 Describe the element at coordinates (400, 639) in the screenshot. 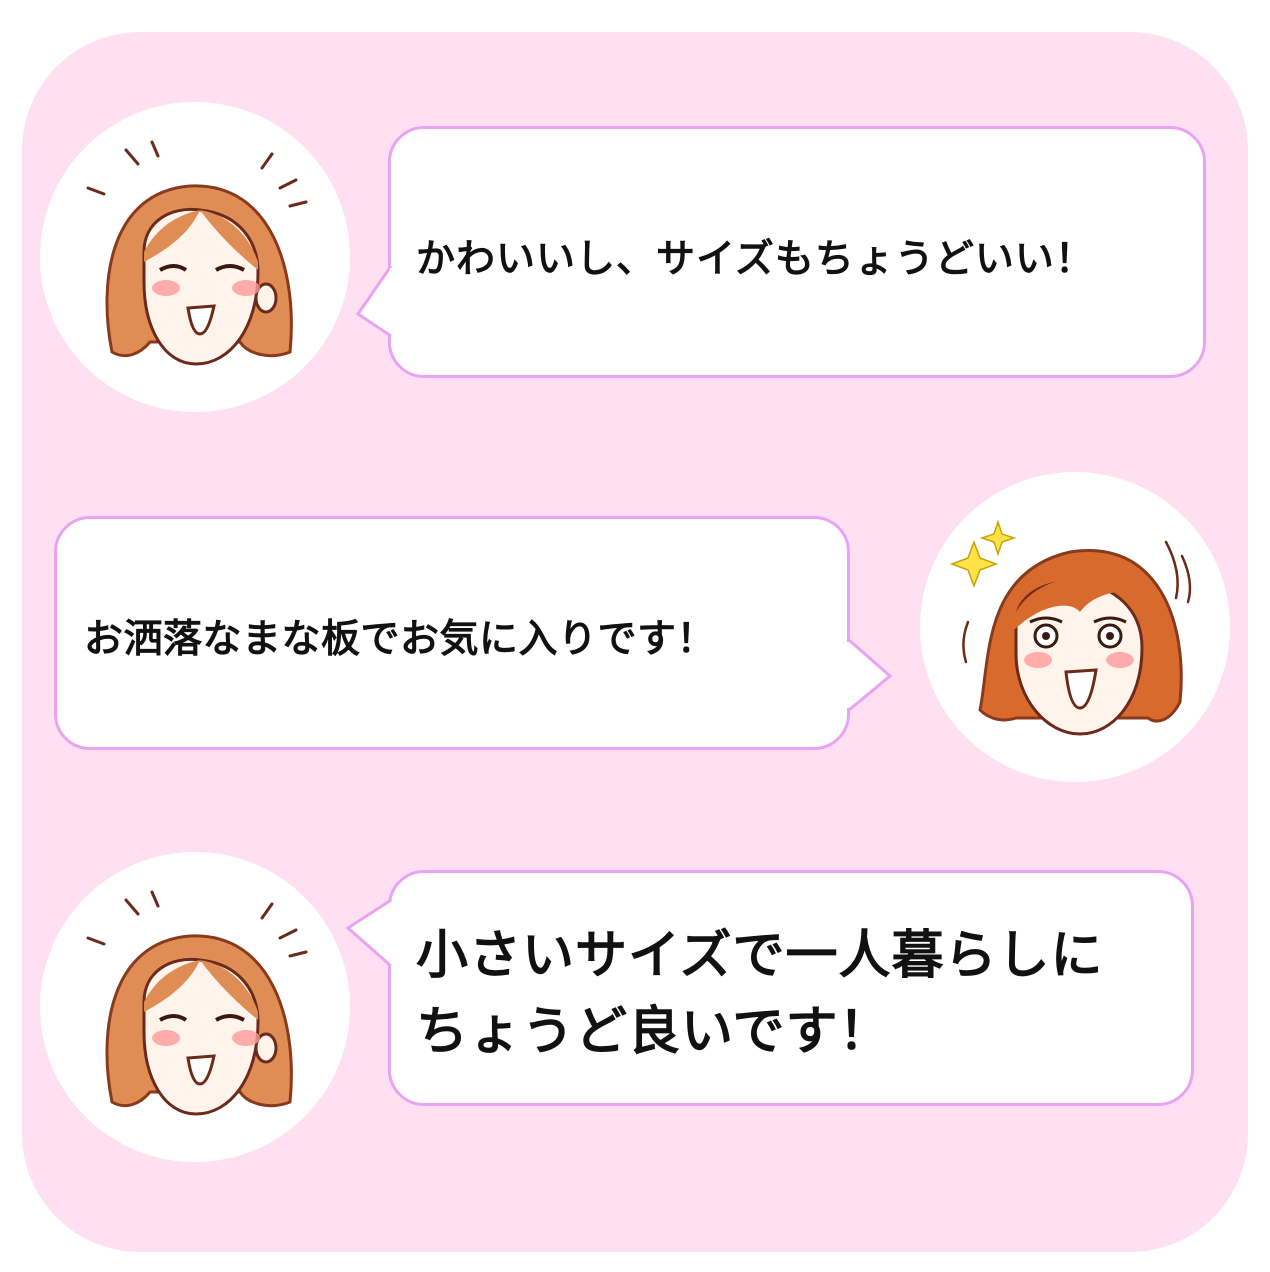

I see `message-text-2: お洒落なまな板でお気に入りです！` at that location.